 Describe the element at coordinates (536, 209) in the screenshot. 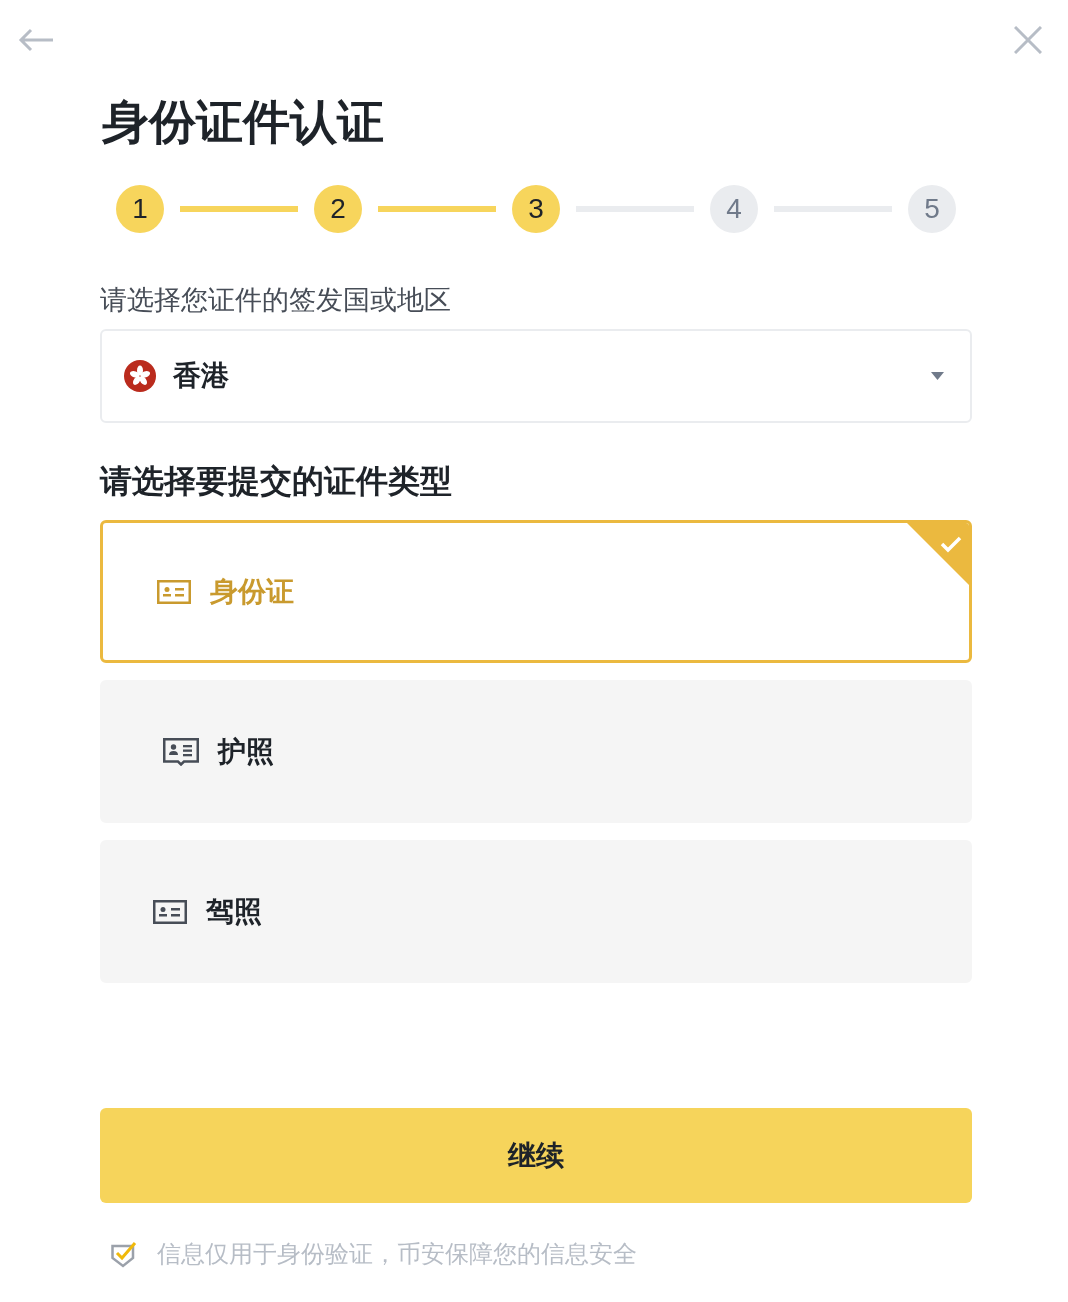

I see `step-indicator: 3` at that location.